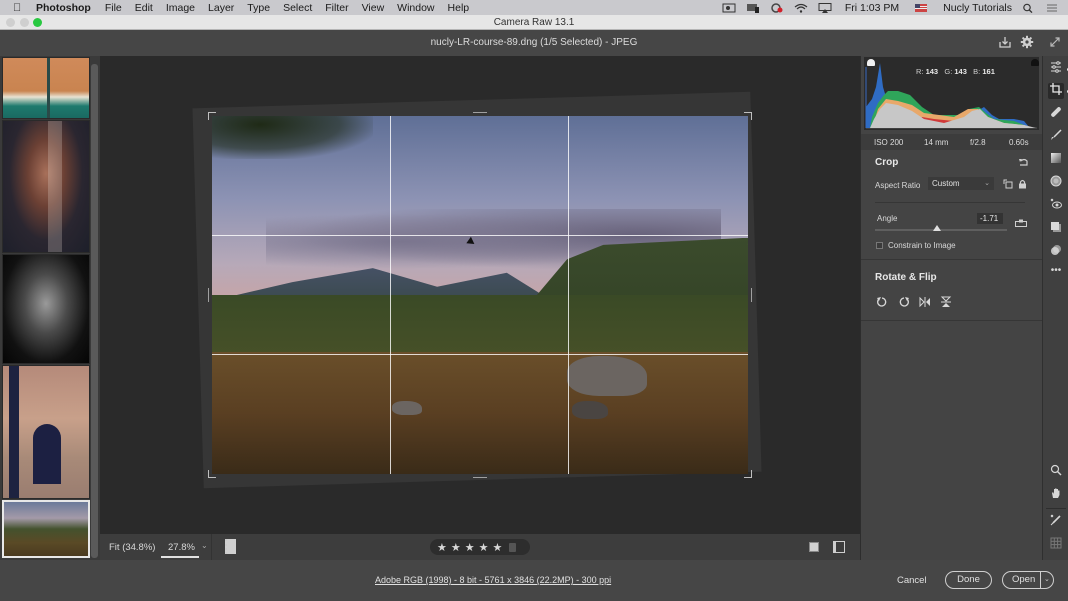 The height and width of the screenshot is (601, 1068). Describe the element at coordinates (882, 303) in the screenshot. I see `rotate-left-icon` at that location.